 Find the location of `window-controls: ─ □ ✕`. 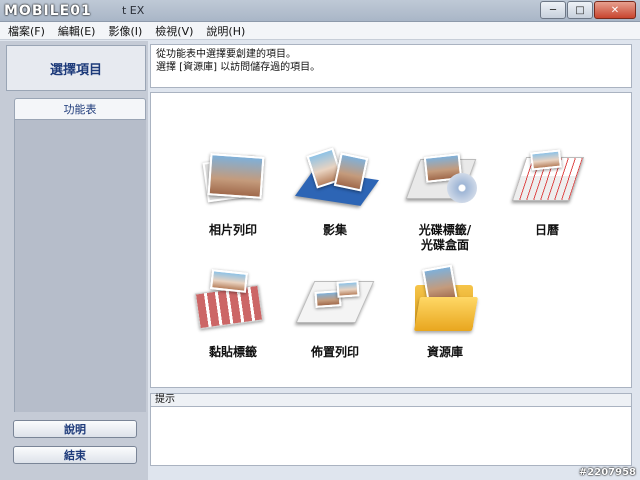

window-controls: ─ □ ✕ is located at coordinates (588, 10).